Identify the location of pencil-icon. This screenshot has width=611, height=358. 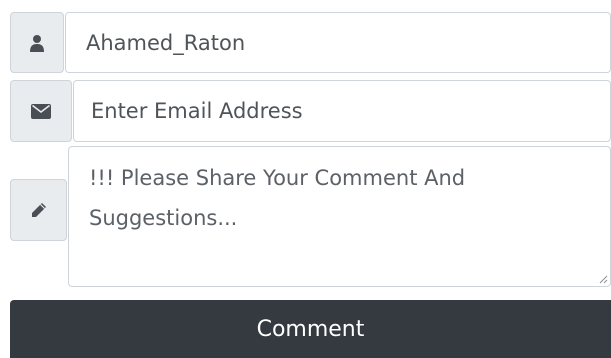
(38, 210).